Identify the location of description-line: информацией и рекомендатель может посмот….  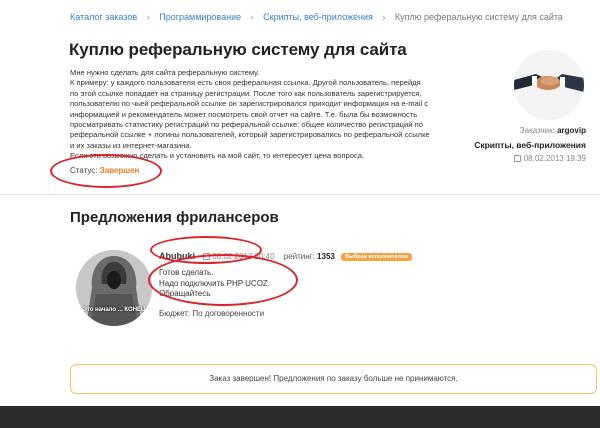
(244, 114).